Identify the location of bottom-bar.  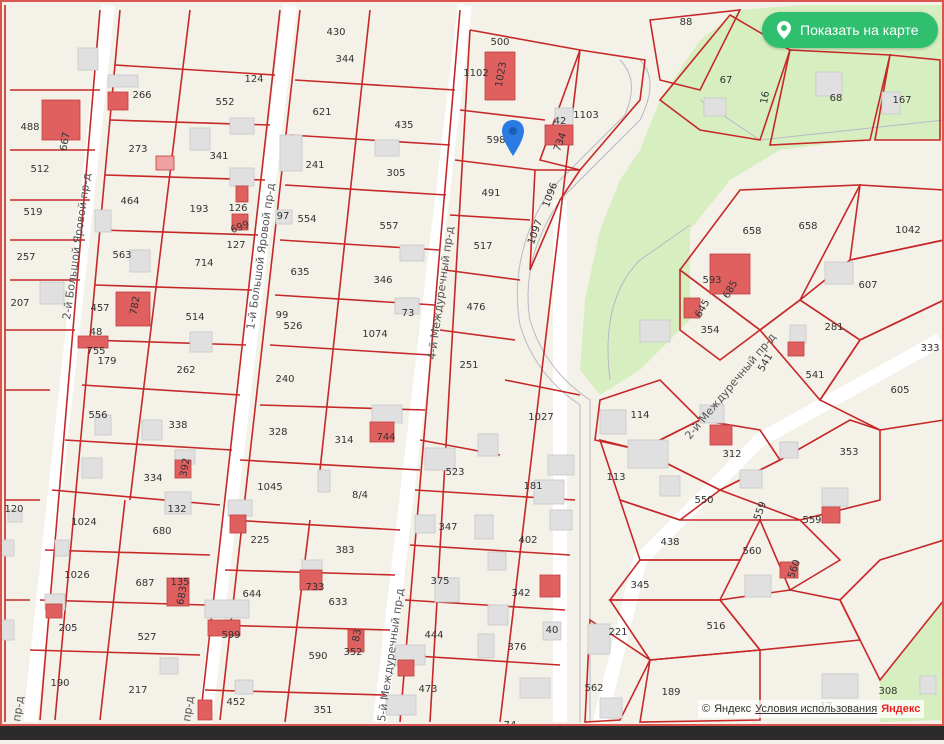
(472, 733).